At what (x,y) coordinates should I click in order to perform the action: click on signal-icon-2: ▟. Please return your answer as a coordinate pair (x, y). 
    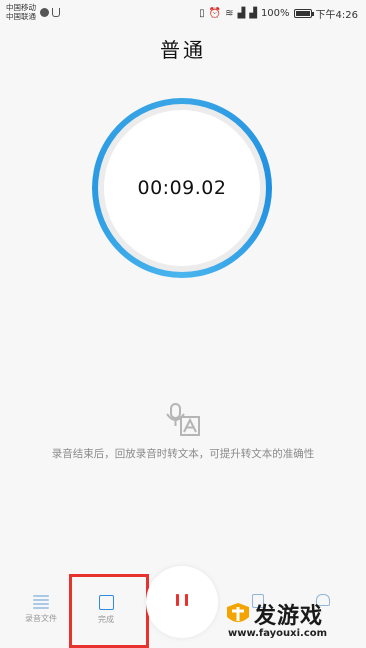
    Looking at the image, I should click on (253, 13).